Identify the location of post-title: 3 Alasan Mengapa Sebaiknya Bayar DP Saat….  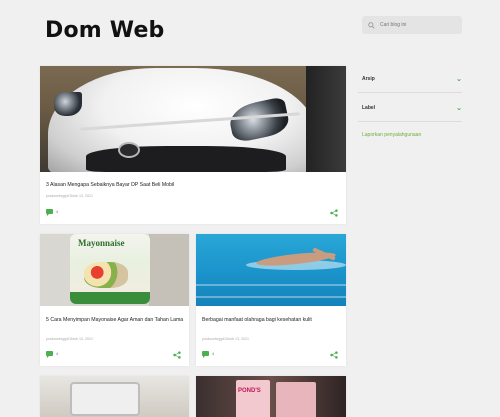
(110, 185).